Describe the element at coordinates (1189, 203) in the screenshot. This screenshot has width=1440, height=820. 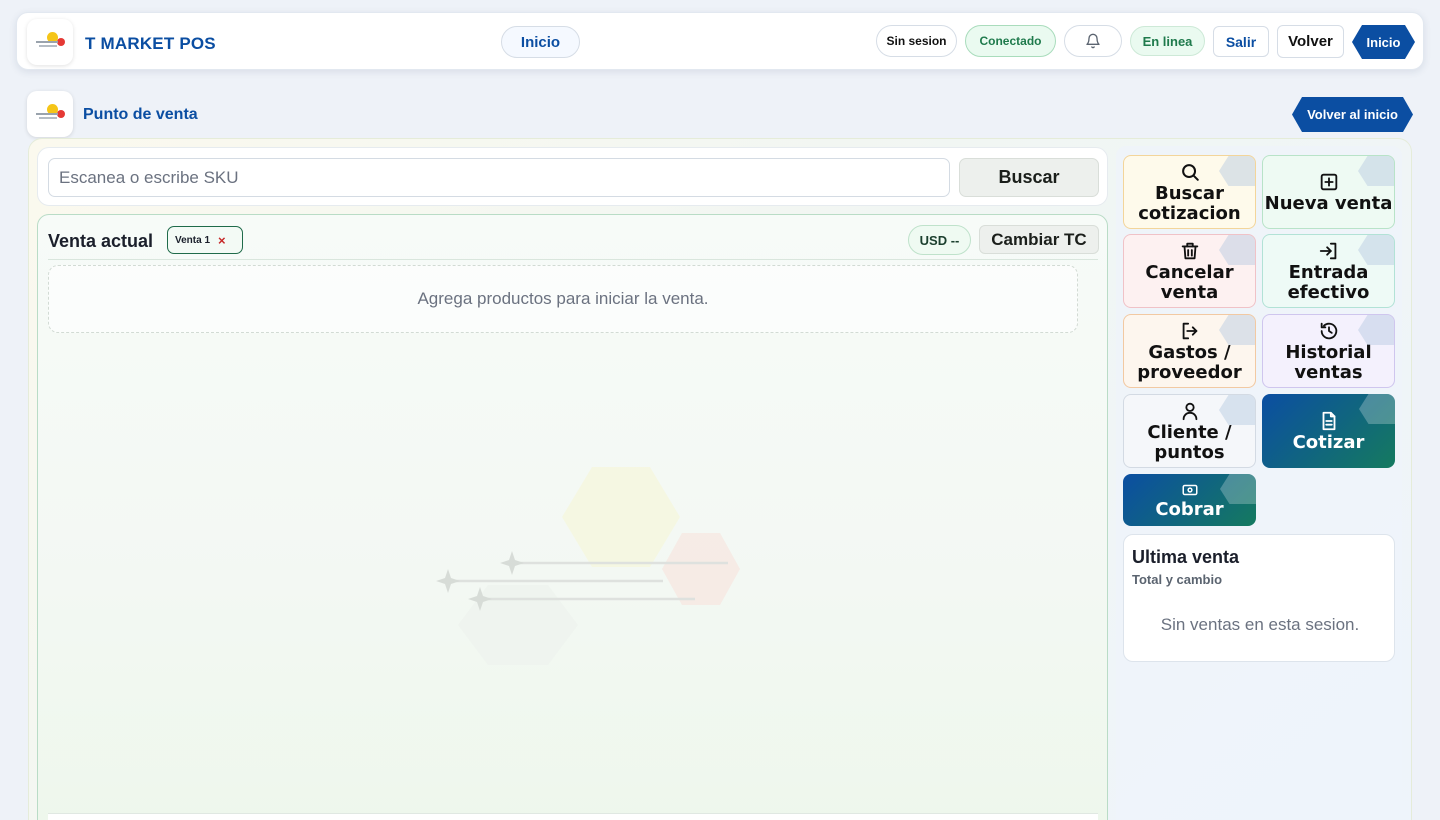
I see `search-quote-label: Buscar cotizacion` at that location.